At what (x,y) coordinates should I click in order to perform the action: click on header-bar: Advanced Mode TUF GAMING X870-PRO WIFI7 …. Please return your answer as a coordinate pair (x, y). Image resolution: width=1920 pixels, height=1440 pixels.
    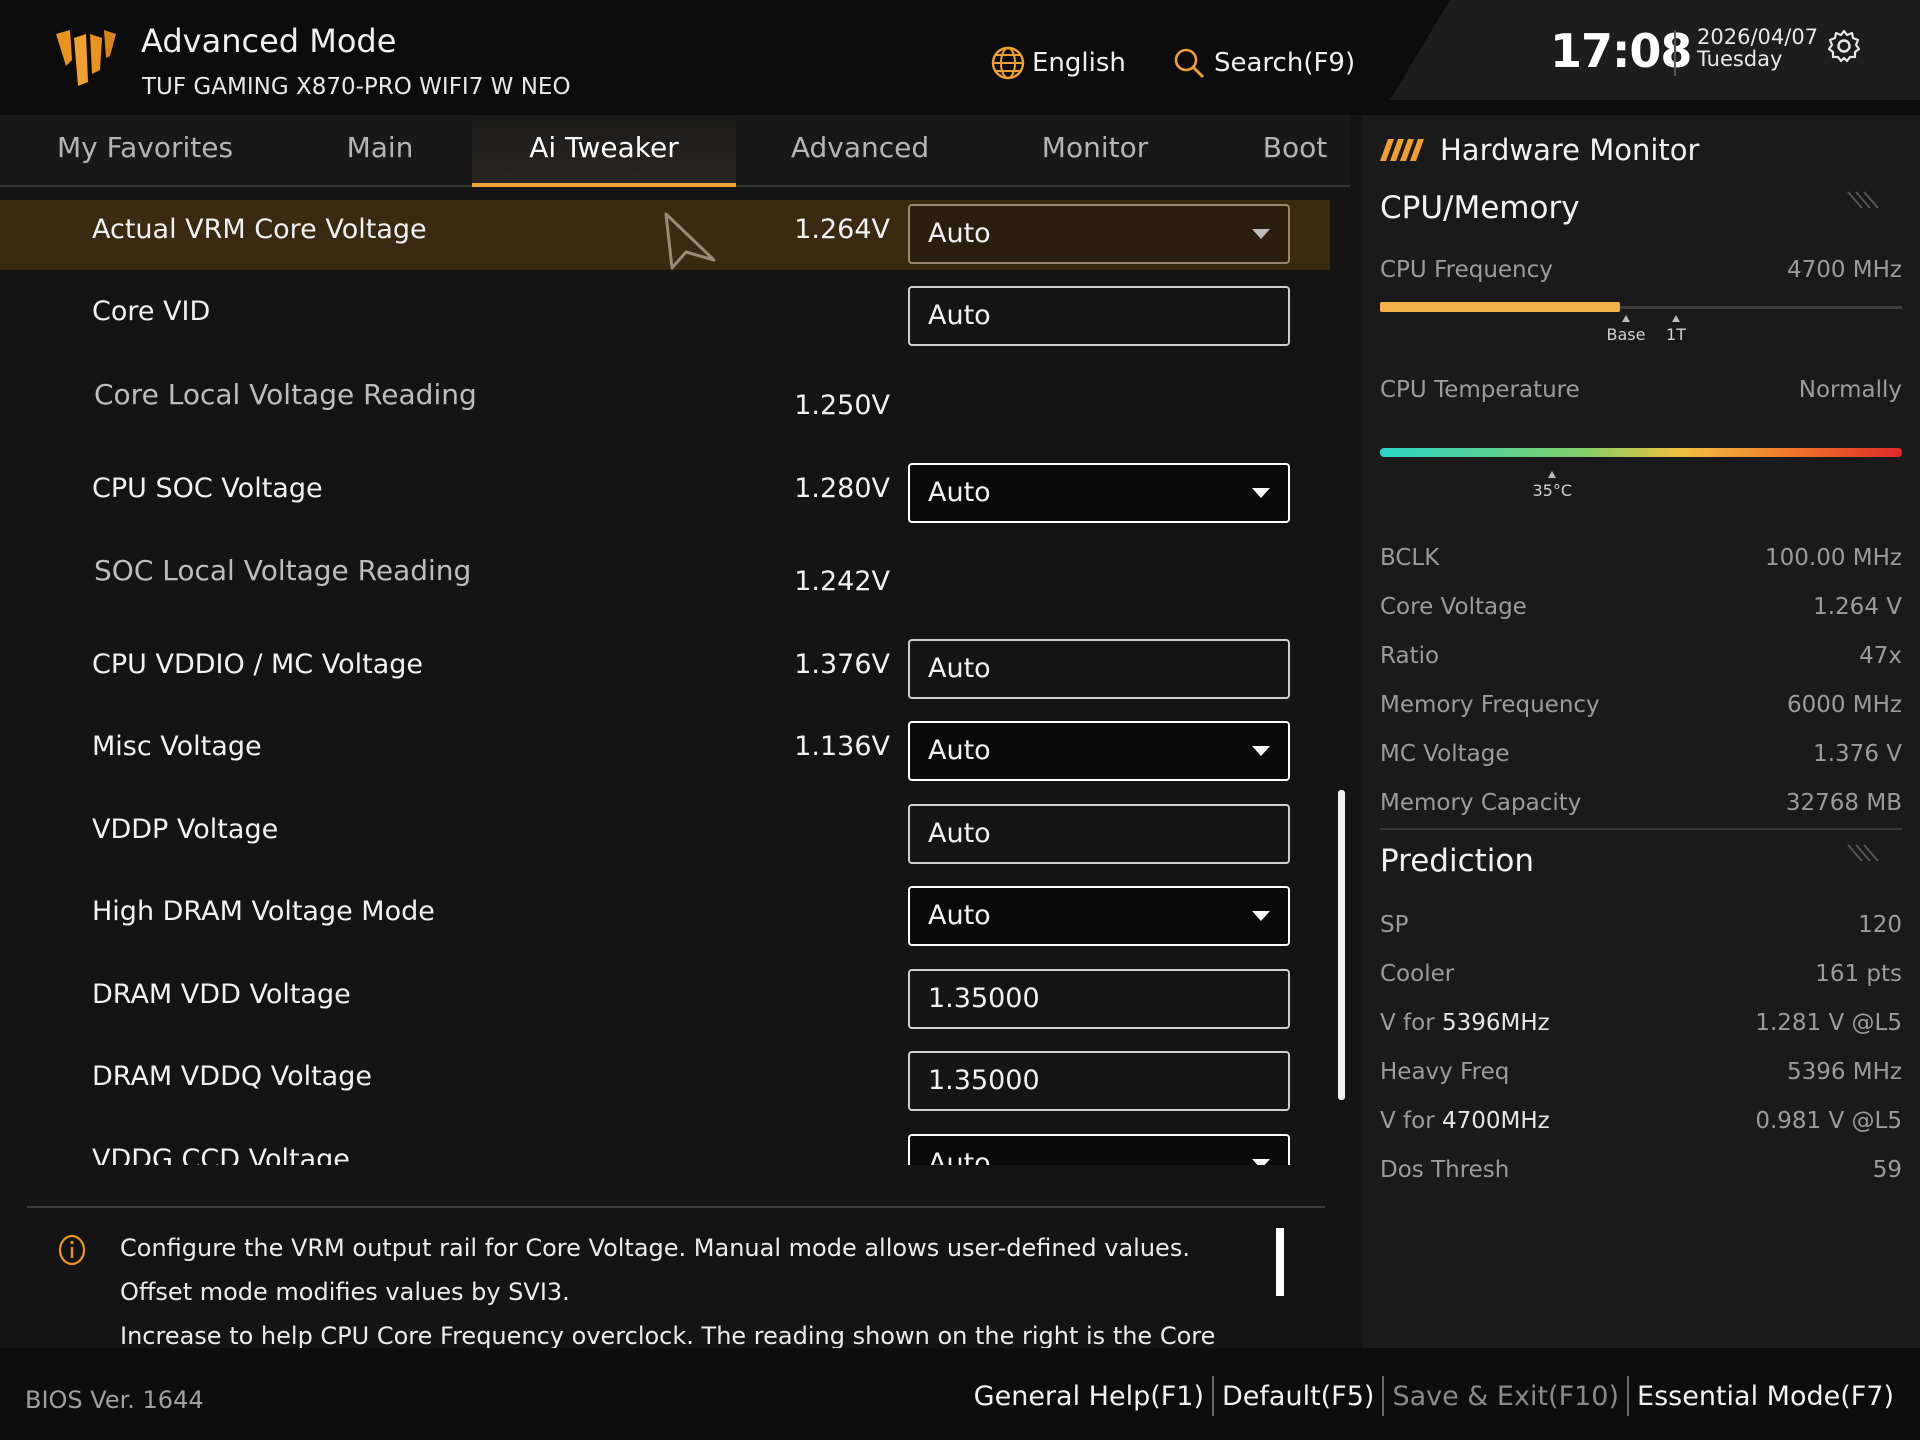
    Looking at the image, I should click on (960, 57).